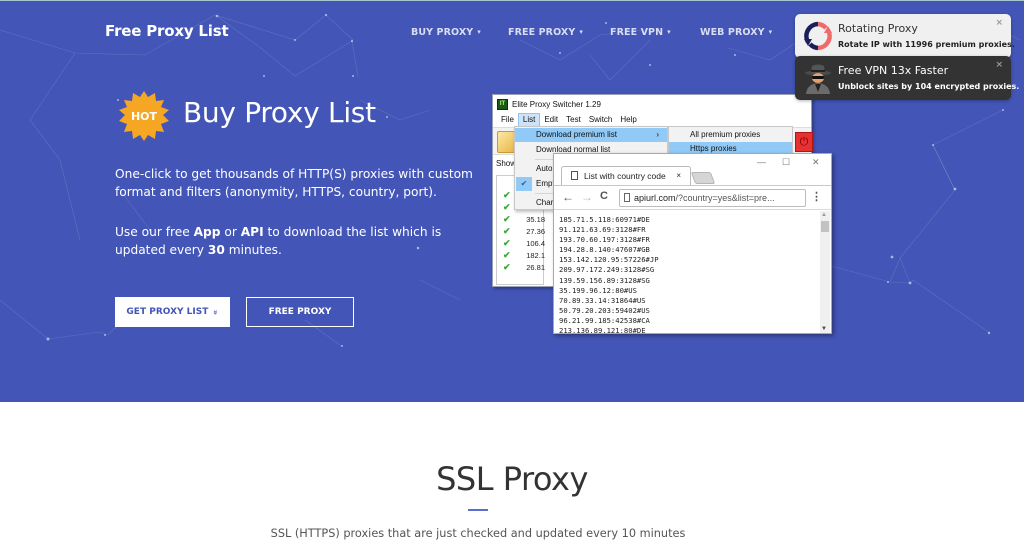  What do you see at coordinates (628, 120) in the screenshot?
I see `menu-help: Help` at bounding box center [628, 120].